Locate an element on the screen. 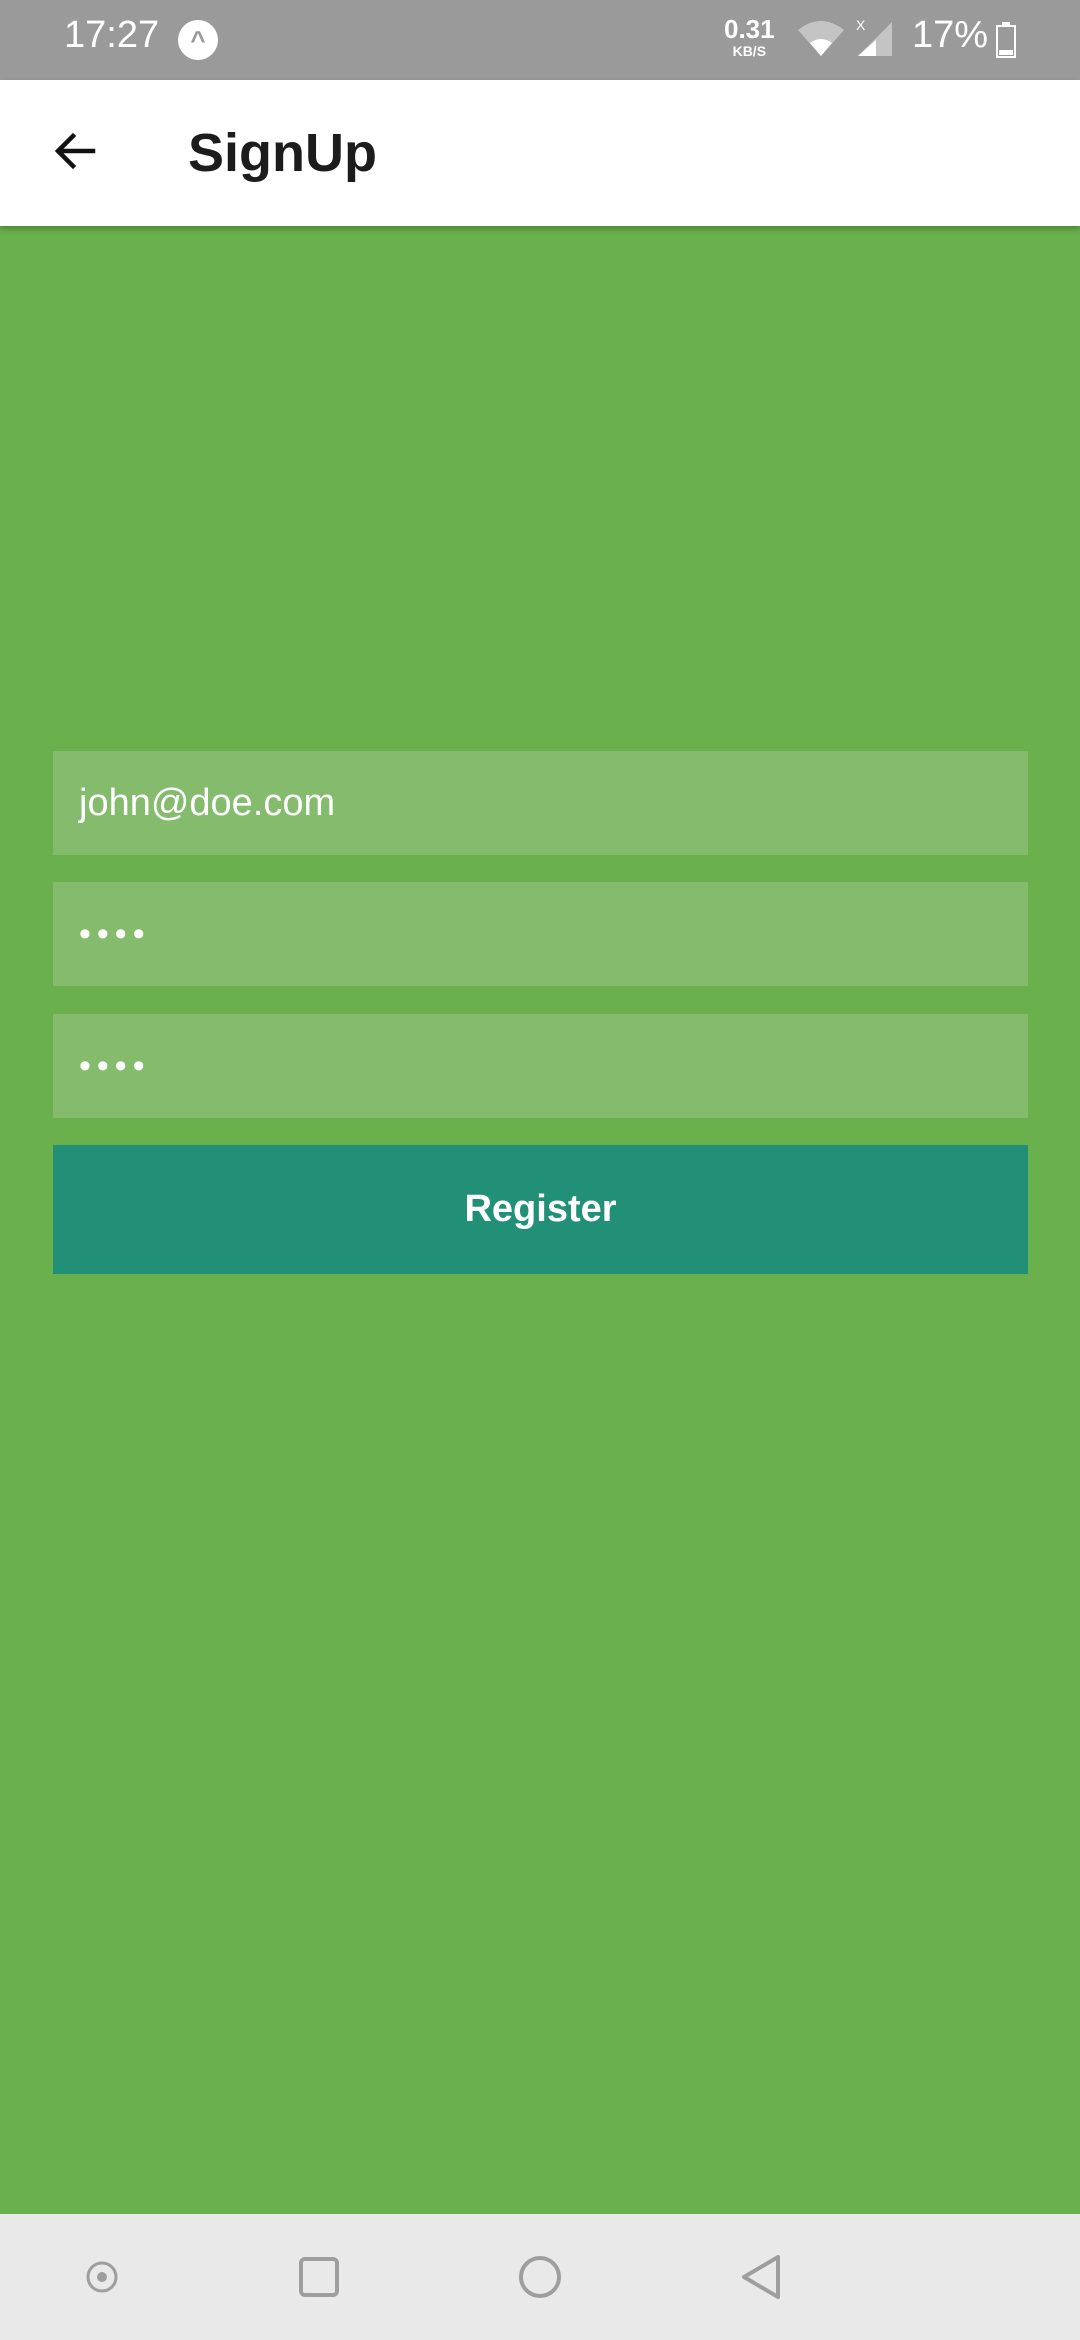  status-bar: 17:27 ^ 0.31 KB/S X 17% is located at coordinates (540, 40).